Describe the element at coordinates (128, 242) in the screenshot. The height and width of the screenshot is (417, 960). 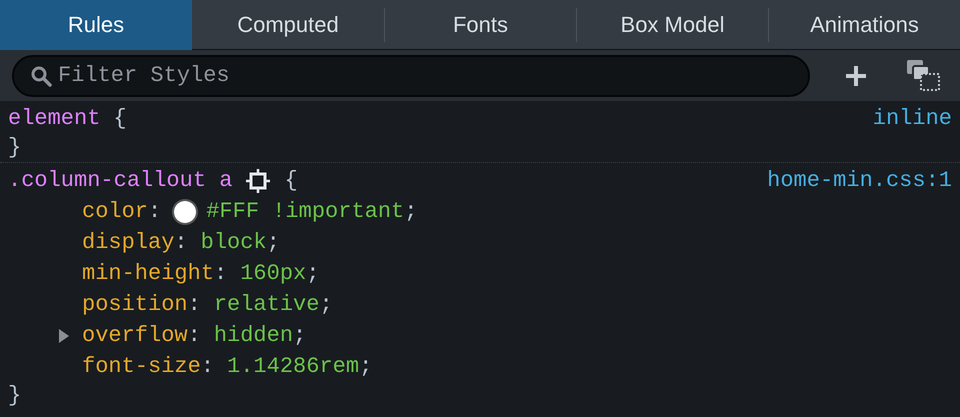
I see `property-name: display` at that location.